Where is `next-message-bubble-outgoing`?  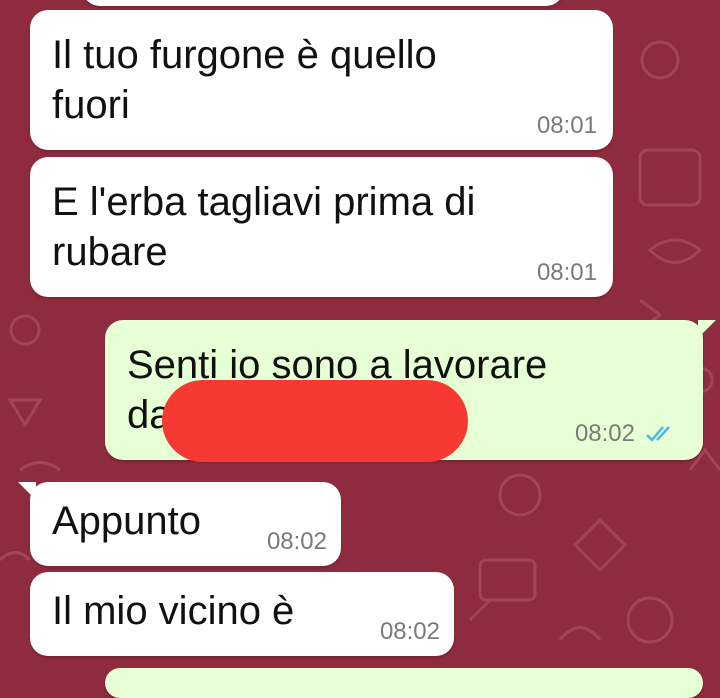 next-message-bubble-outgoing is located at coordinates (404, 683).